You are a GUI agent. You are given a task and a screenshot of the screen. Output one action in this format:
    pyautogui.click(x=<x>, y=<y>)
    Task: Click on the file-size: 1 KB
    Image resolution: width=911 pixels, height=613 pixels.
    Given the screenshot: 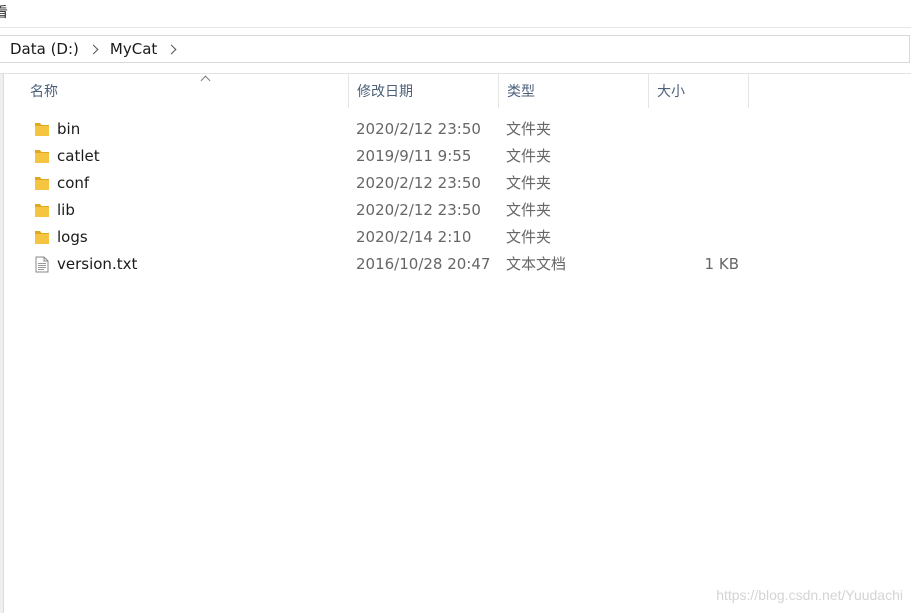 What is the action you would take?
    pyautogui.click(x=721, y=264)
    